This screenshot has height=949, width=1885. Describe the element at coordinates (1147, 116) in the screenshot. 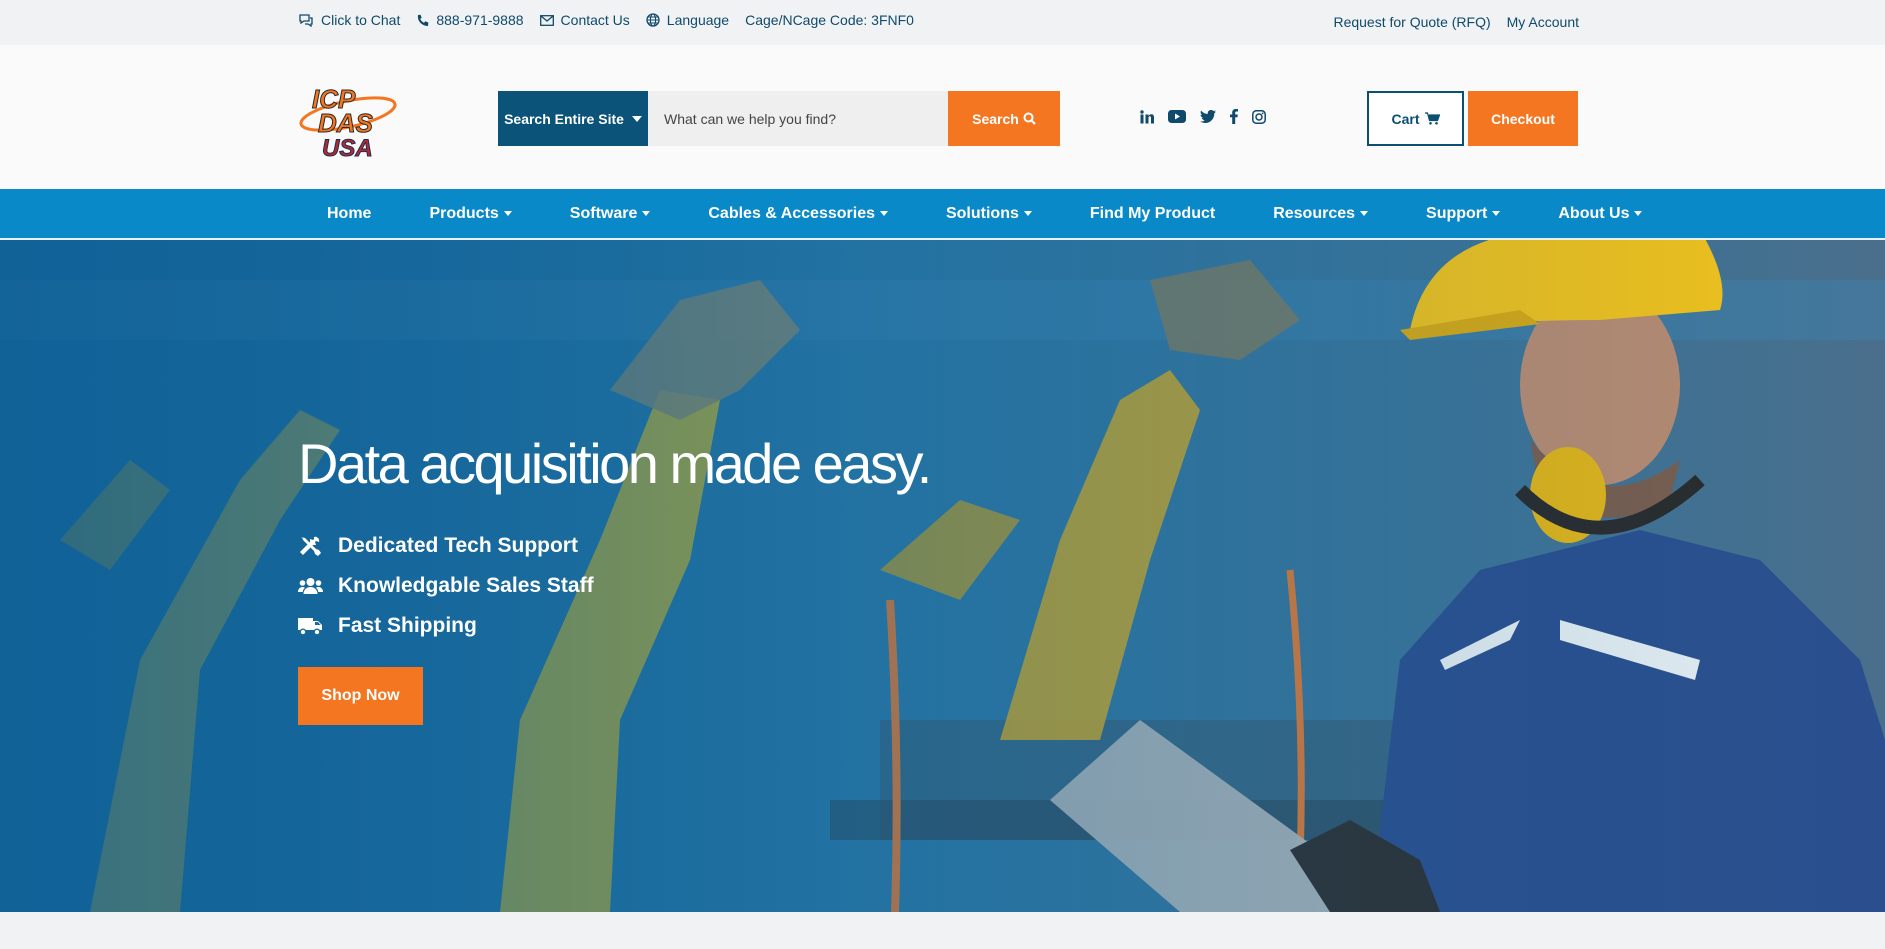

I see `linkedin-icon` at that location.